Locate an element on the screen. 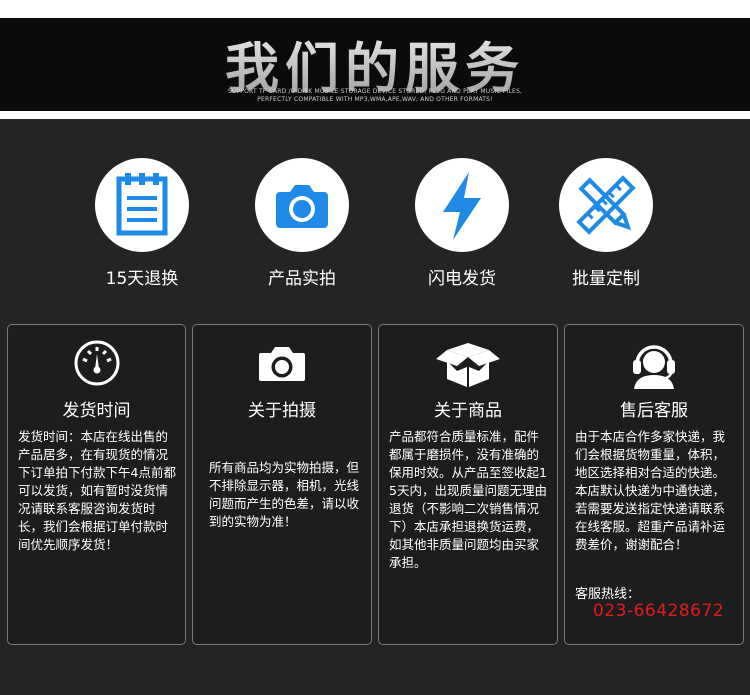 This screenshot has width=750, height=695. card-after-sales-title: 售后客服 is located at coordinates (654, 411).